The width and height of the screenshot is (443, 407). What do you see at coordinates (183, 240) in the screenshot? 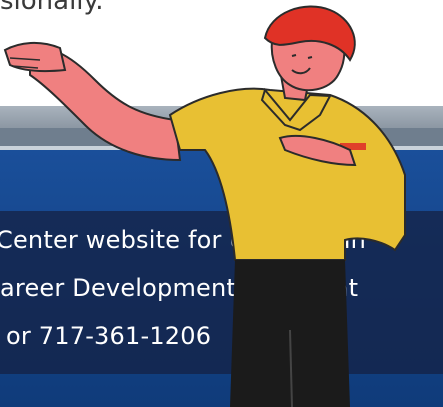
I see `caption-line-1: Center website for updates an` at bounding box center [183, 240].